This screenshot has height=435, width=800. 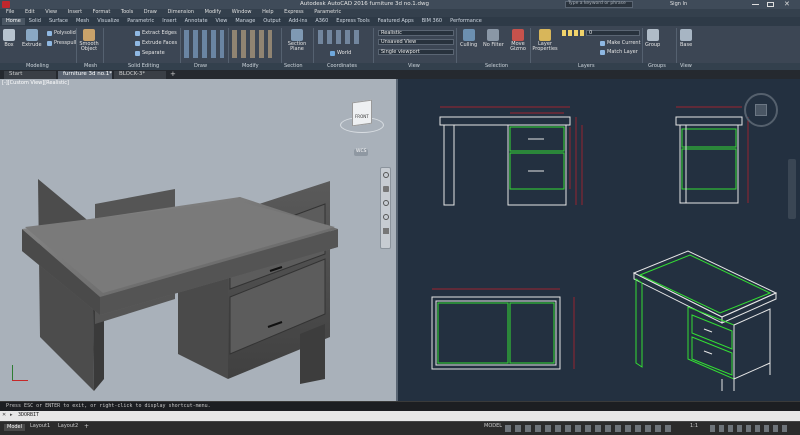 I want to click on layer-properties-button: Layer Properties, so click(x=545, y=40).